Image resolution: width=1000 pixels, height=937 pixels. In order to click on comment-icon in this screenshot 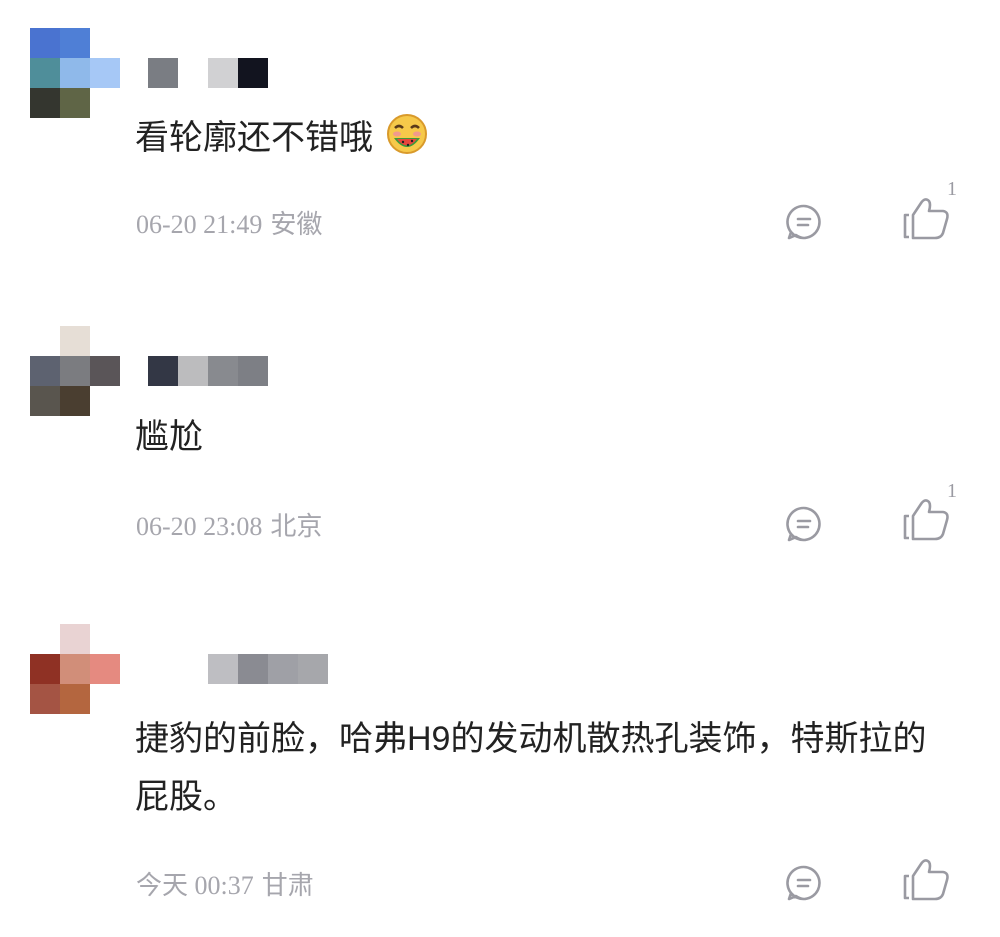, I will do `click(803, 883)`.